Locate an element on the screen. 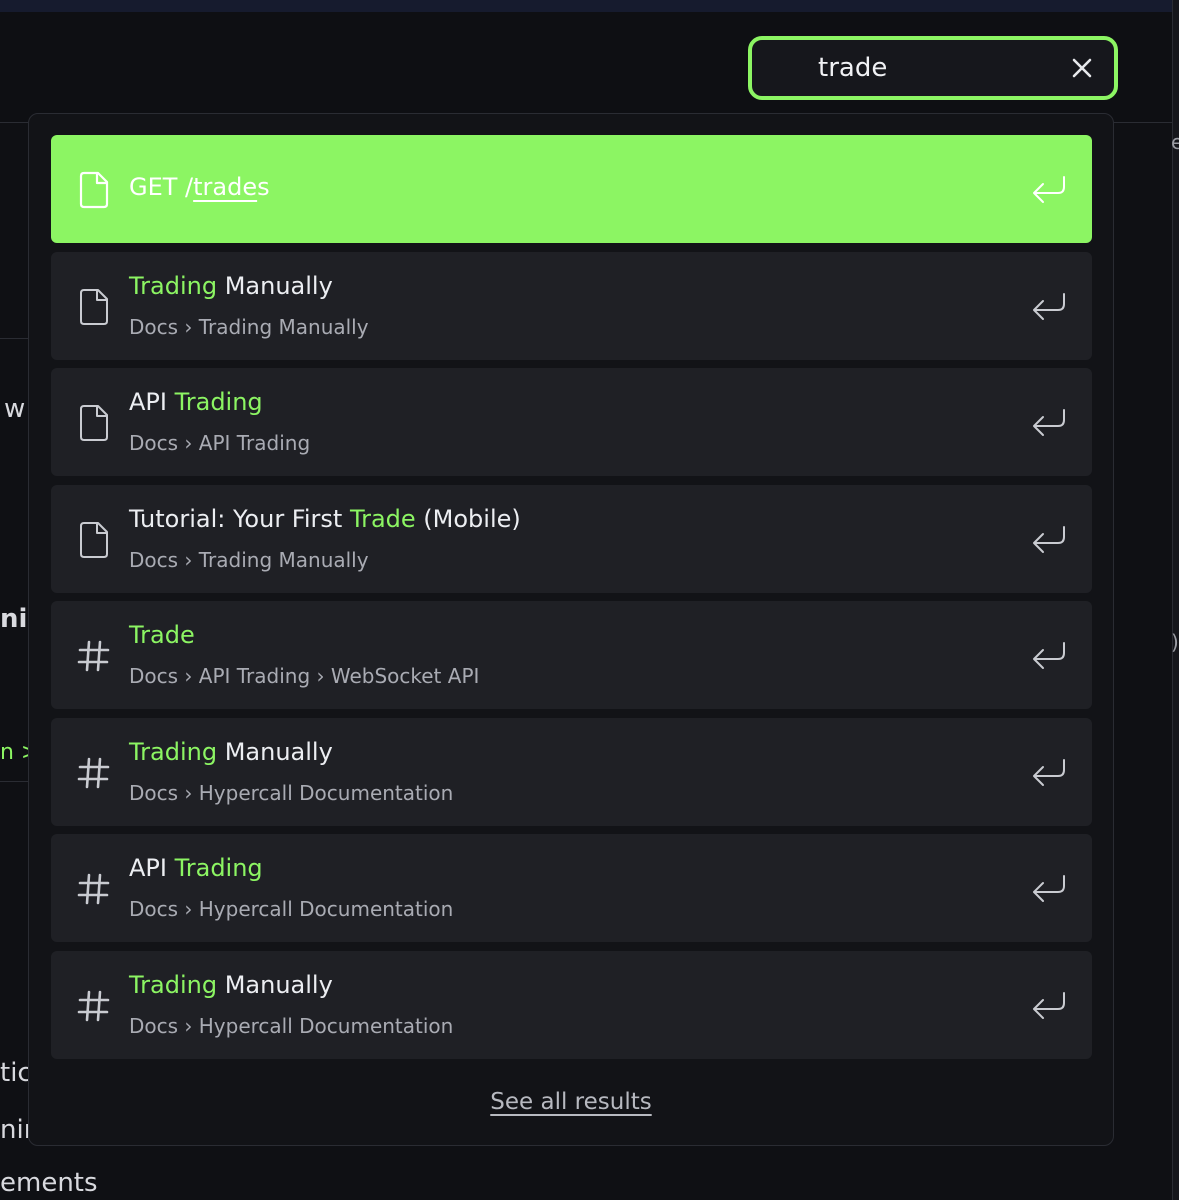  bg-right-fragment: e is located at coordinates (1175, 142).